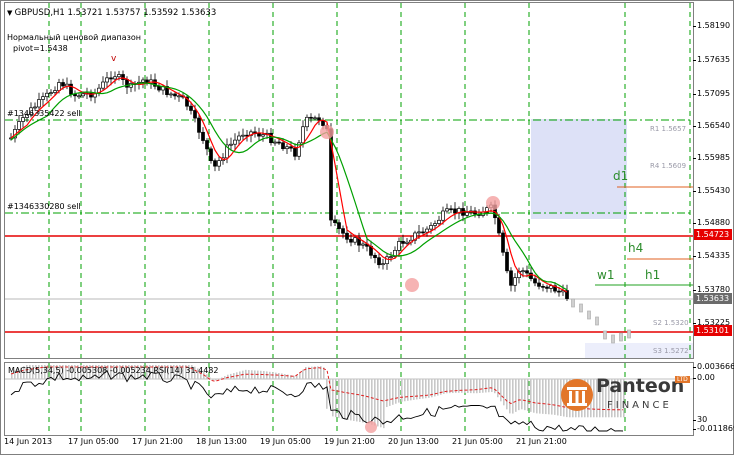  What do you see at coordinates (713, 330) in the screenshot?
I see `lower-level-price-tag: 1.53101` at bounding box center [713, 330].